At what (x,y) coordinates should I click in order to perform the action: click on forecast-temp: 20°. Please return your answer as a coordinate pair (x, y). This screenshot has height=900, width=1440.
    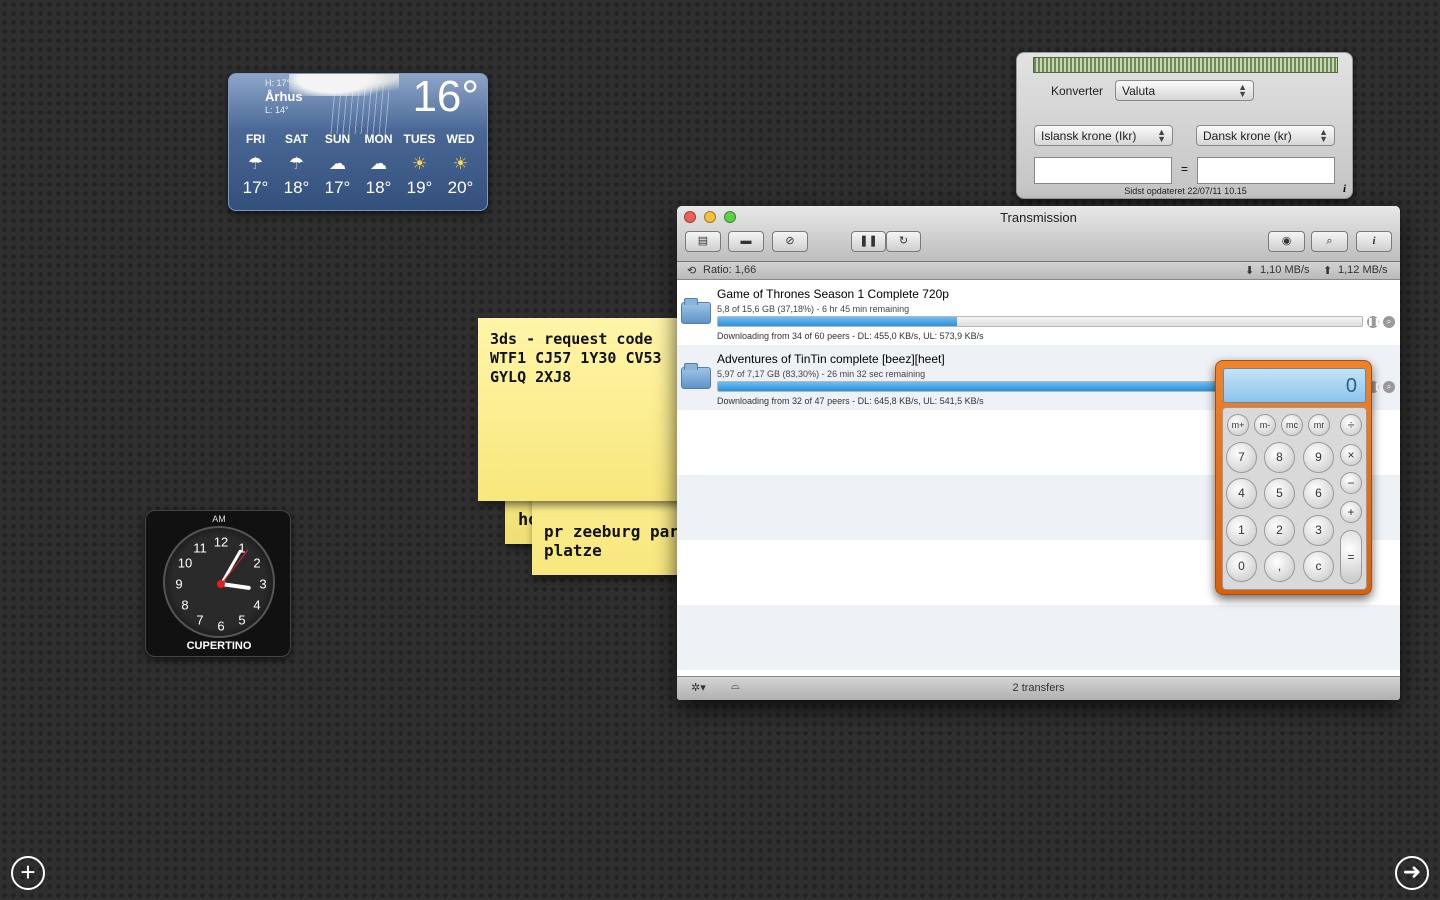
    Looking at the image, I should click on (460, 187).